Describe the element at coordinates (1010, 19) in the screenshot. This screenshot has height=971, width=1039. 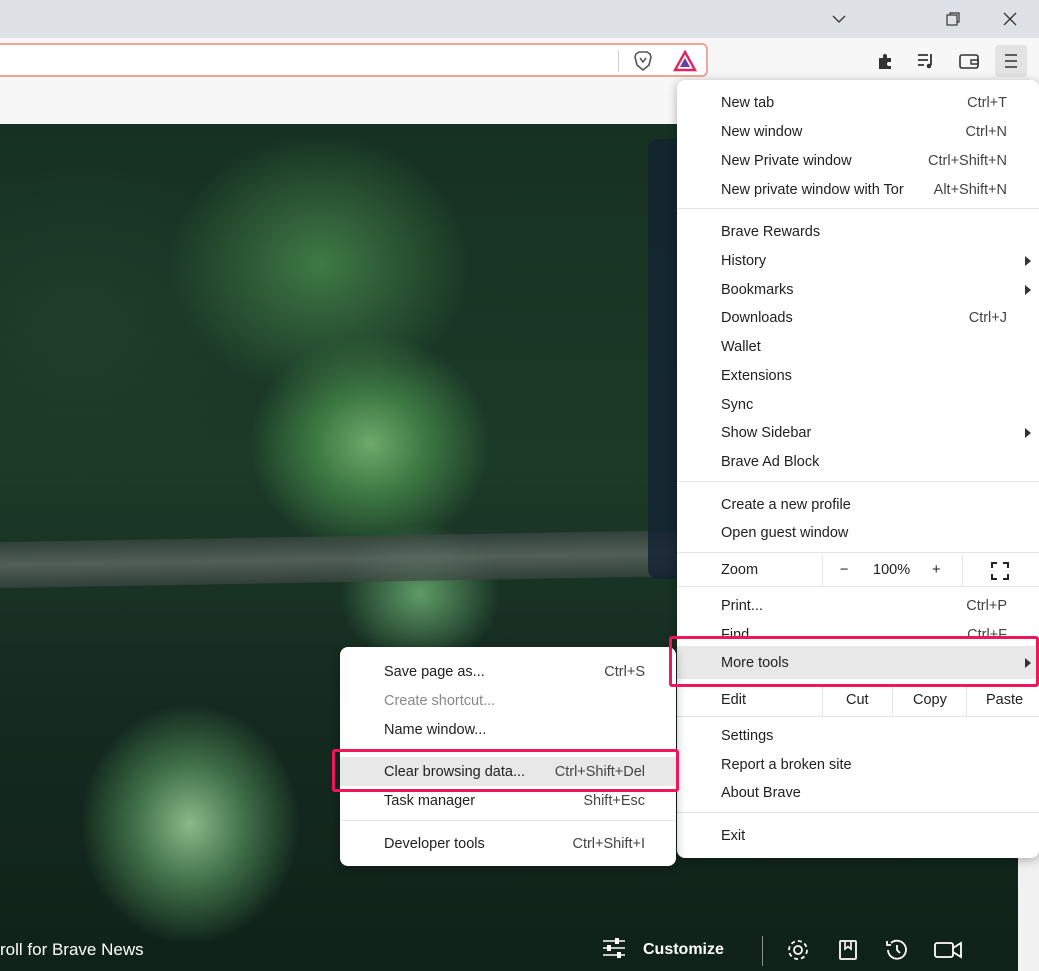
I see `close-icon` at that location.